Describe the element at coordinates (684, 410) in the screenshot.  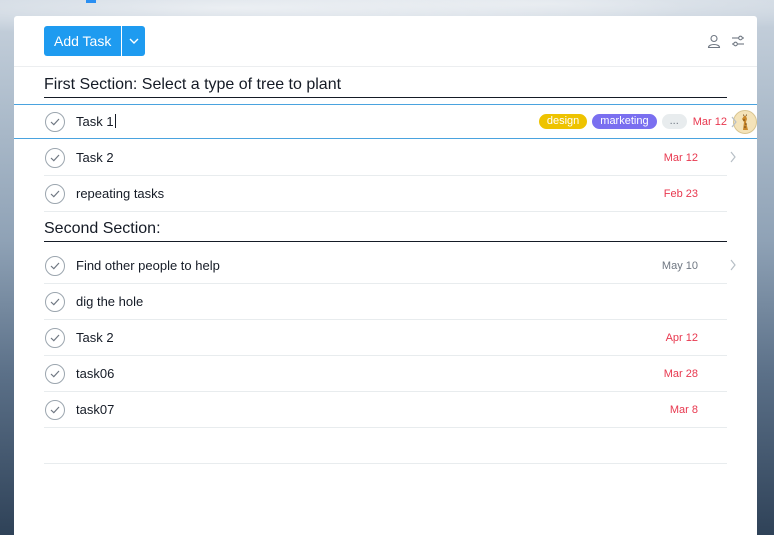
I see `due-date: Mar 8` at that location.